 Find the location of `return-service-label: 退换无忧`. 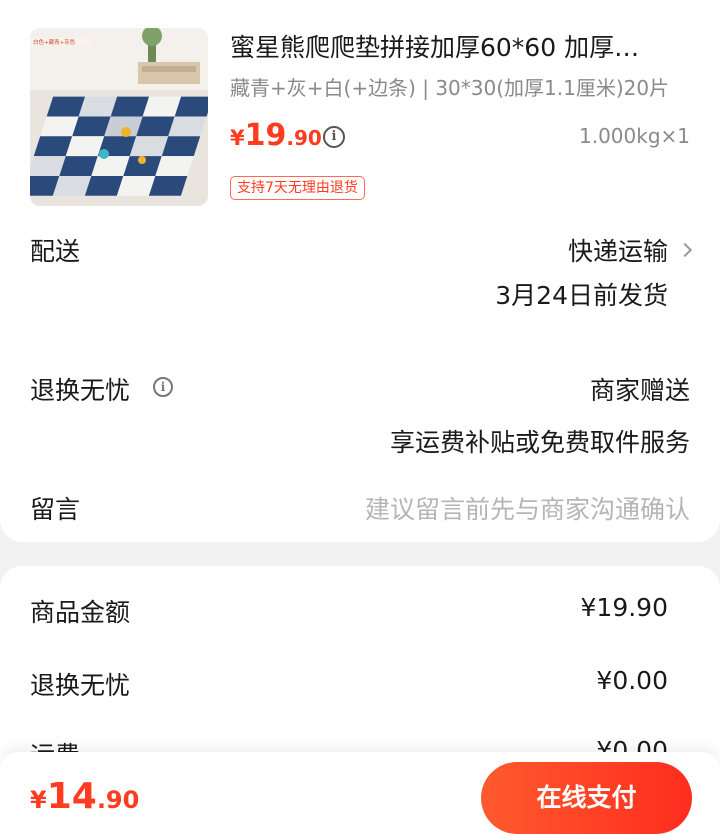

return-service-label: 退换无忧 is located at coordinates (80, 390).